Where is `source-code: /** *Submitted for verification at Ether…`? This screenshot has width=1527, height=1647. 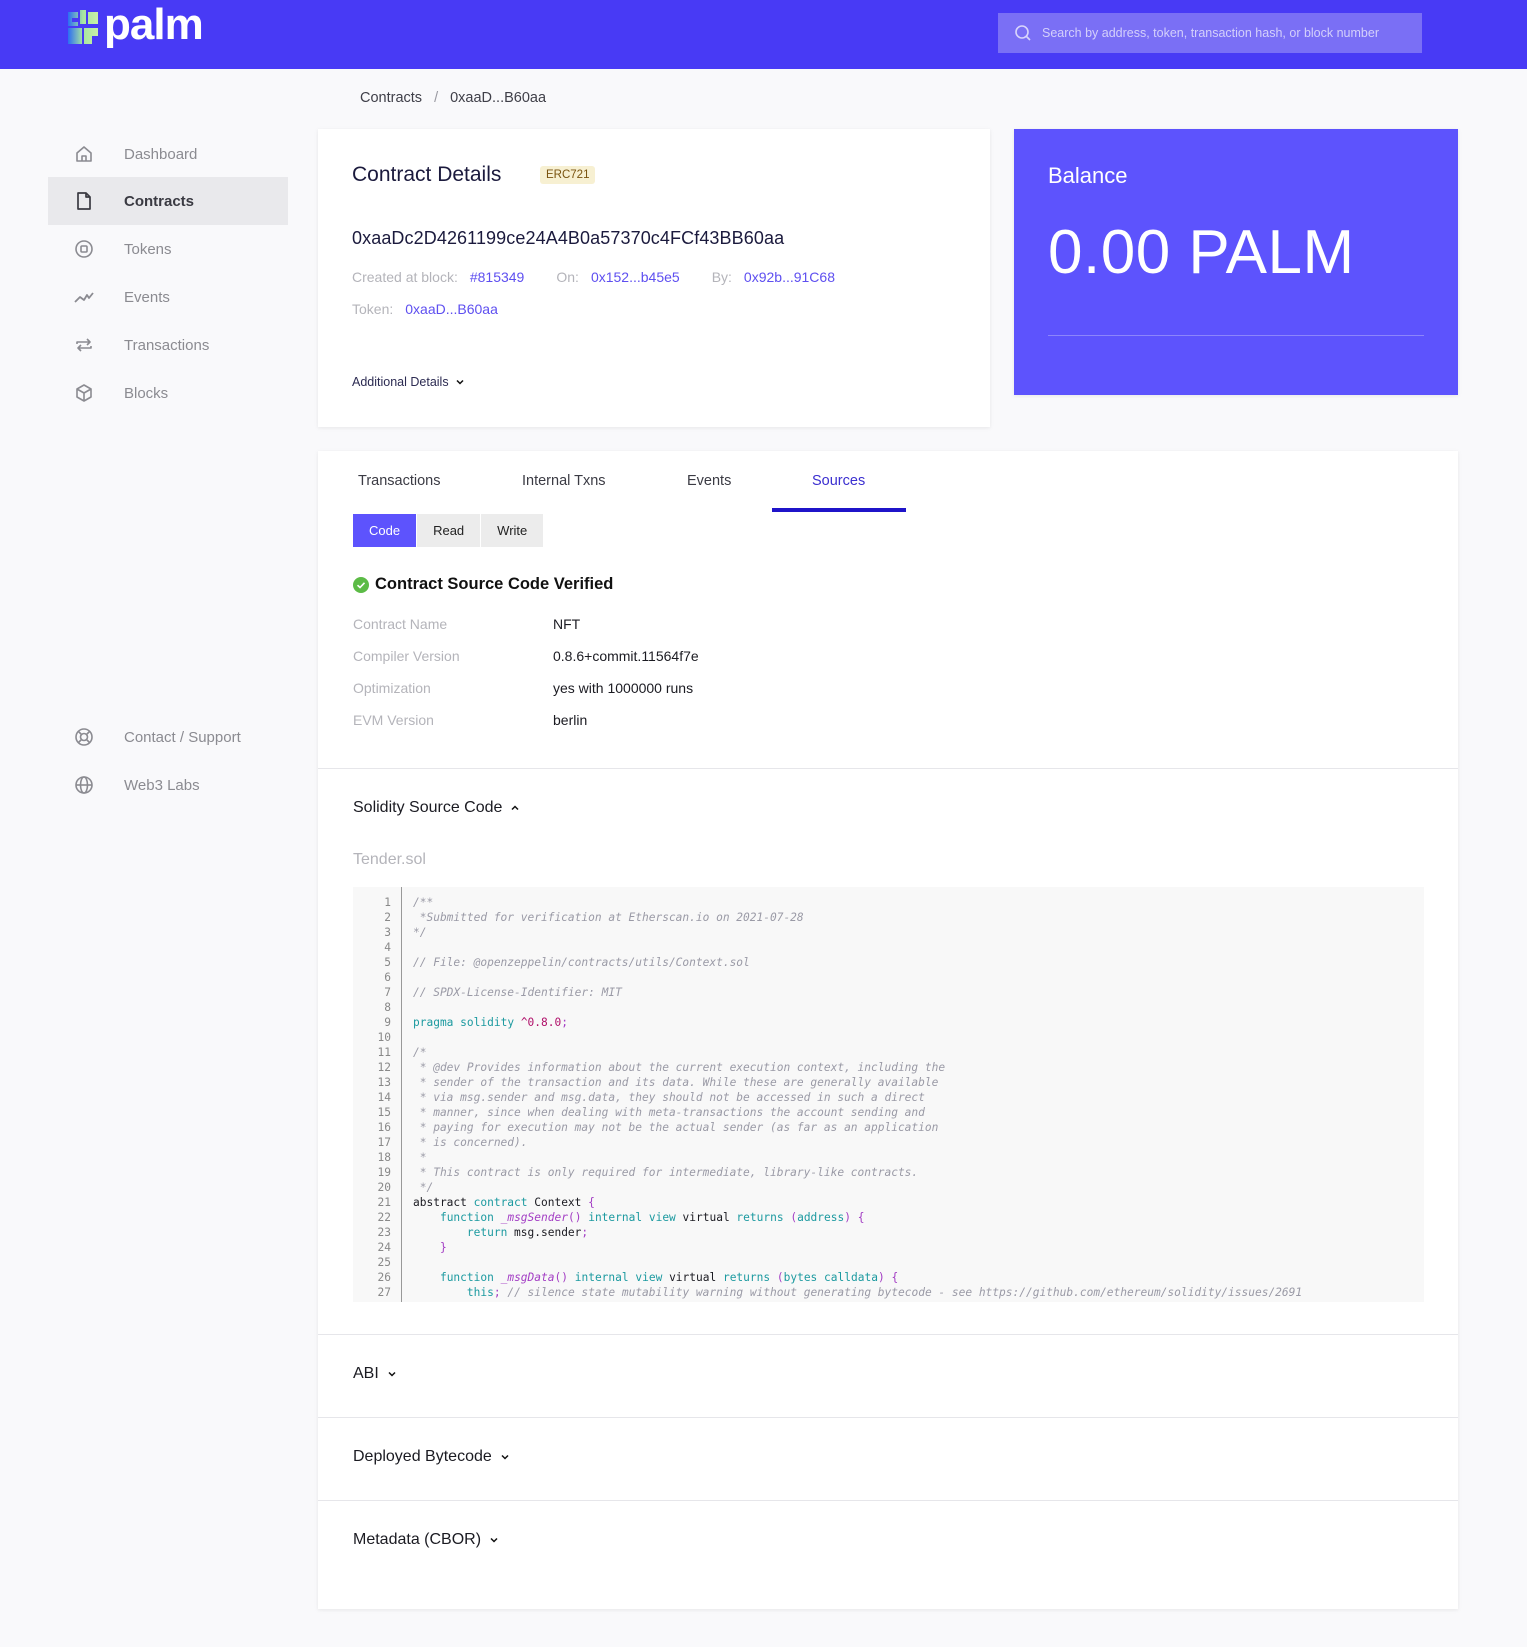
source-code: /** *Submitted for verification at Ether… is located at coordinates (857, 1097).